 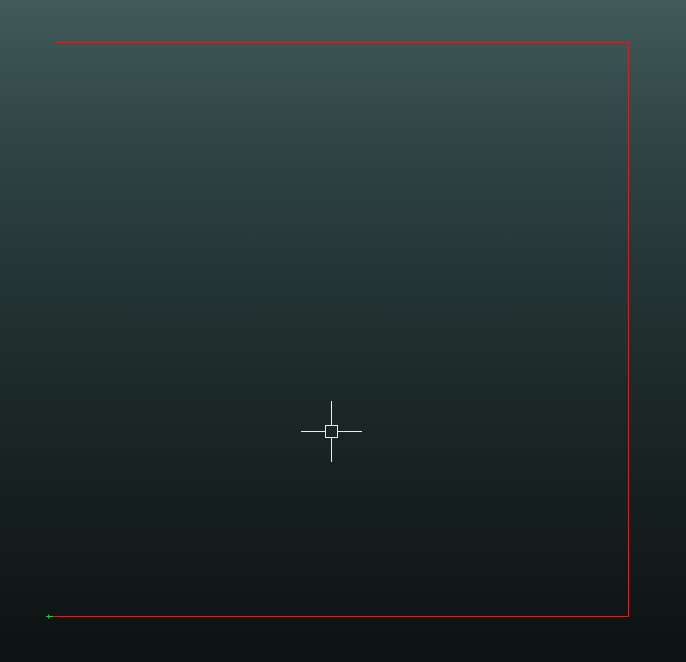 I want to click on pickbox, so click(x=331, y=431).